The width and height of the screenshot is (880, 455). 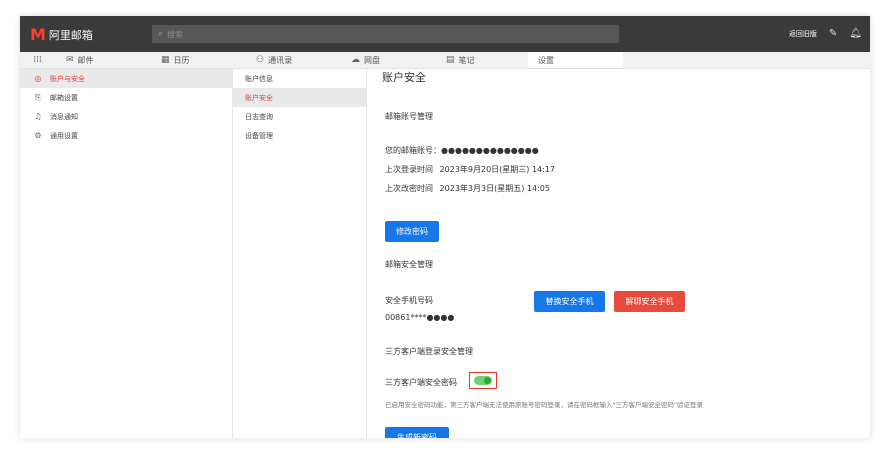 What do you see at coordinates (494, 188) in the screenshot?
I see `last-password-change-value: 2023年3月3日(星期五) 14:05` at bounding box center [494, 188].